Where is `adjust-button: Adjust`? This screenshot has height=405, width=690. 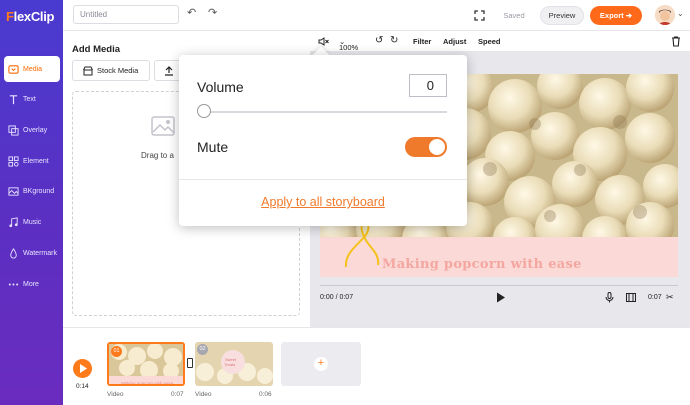
adjust-button: Adjust is located at coordinates (454, 41).